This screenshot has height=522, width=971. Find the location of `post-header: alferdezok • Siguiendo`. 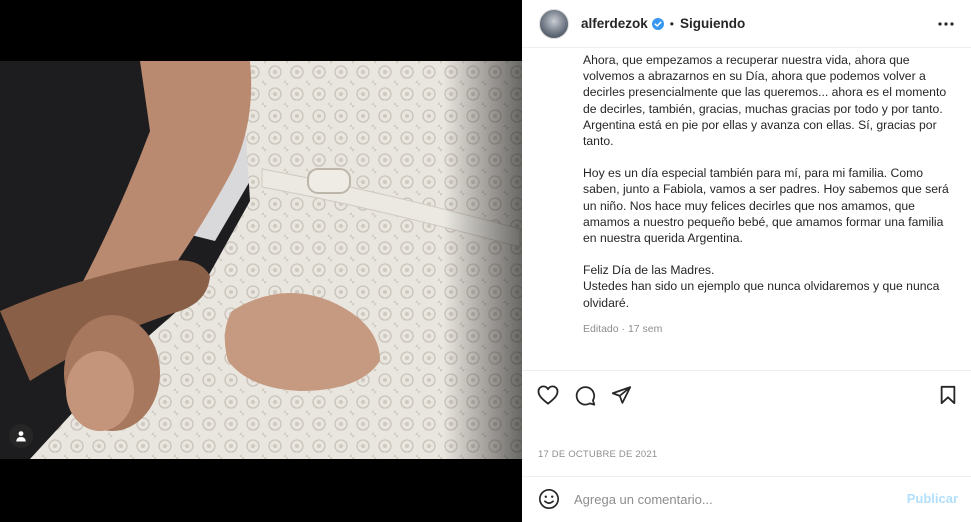

post-header: alferdezok • Siguiendo is located at coordinates (746, 24).